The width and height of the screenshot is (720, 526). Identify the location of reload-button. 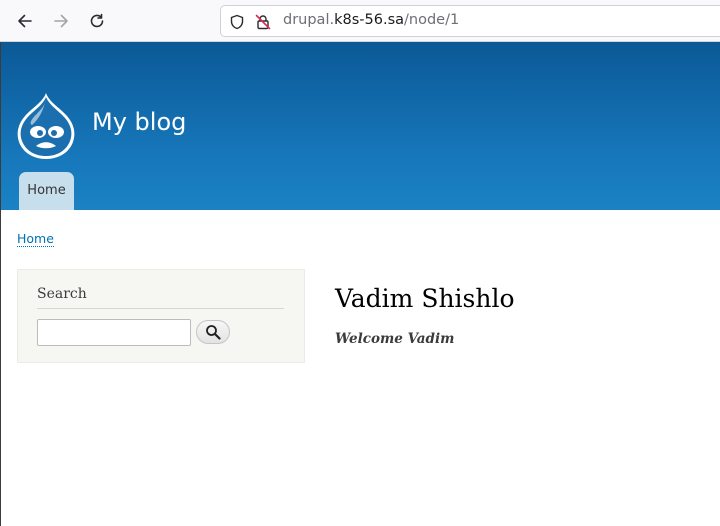
(97, 21).